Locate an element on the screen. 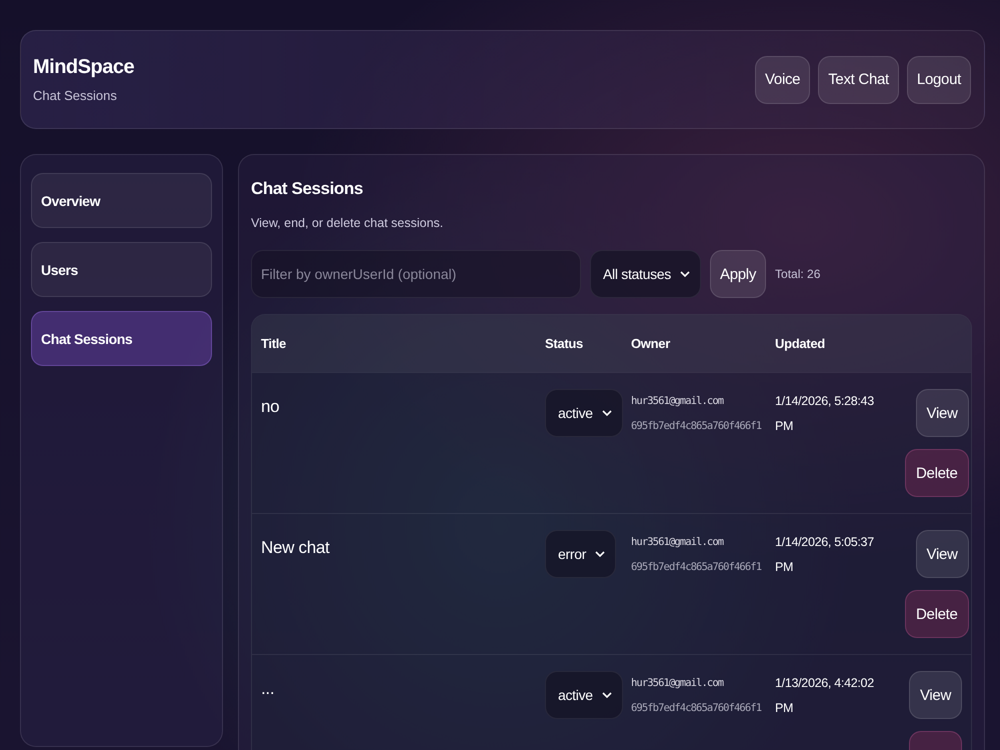  section-title: Chat Sessions is located at coordinates (307, 189).